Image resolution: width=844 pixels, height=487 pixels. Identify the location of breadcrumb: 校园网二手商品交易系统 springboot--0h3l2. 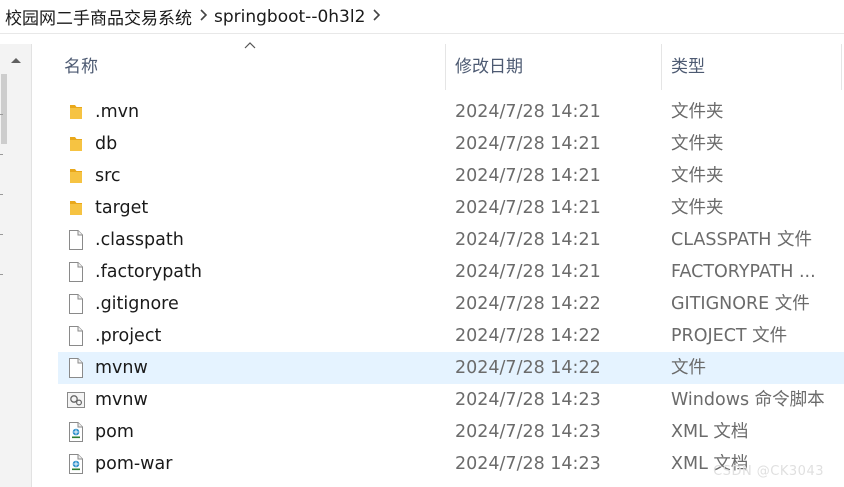
(422, 17).